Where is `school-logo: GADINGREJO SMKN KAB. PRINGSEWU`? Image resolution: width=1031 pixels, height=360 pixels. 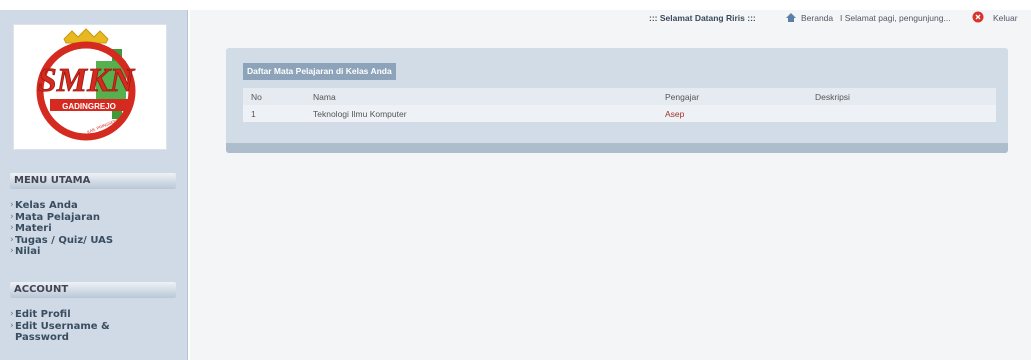 school-logo: GADINGREJO SMKN KAB. PRINGSEWU is located at coordinates (90, 87).